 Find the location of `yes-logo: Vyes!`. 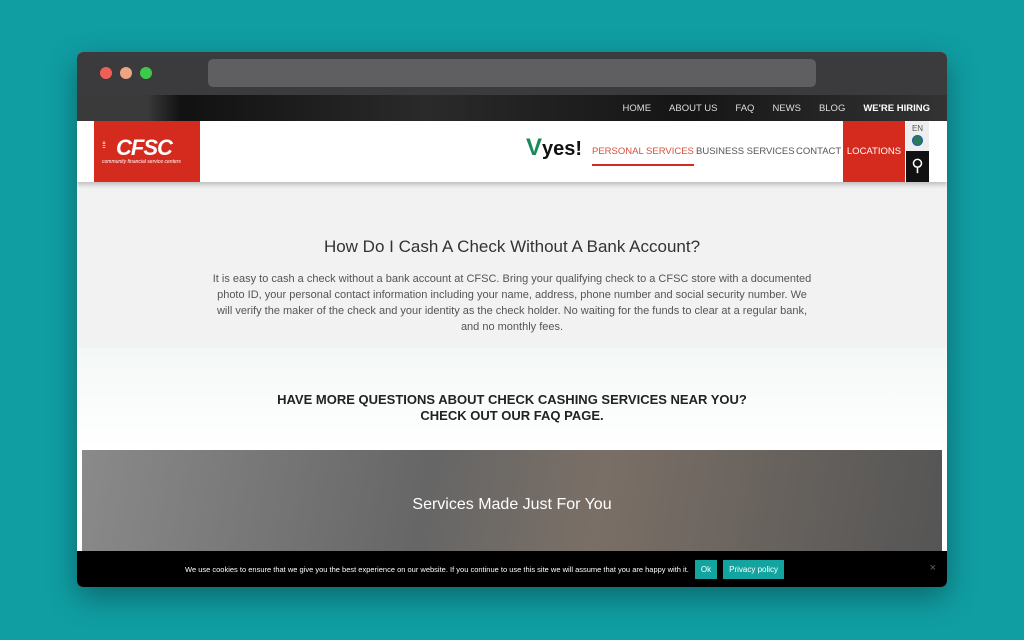

yes-logo: Vyes! is located at coordinates (554, 148).